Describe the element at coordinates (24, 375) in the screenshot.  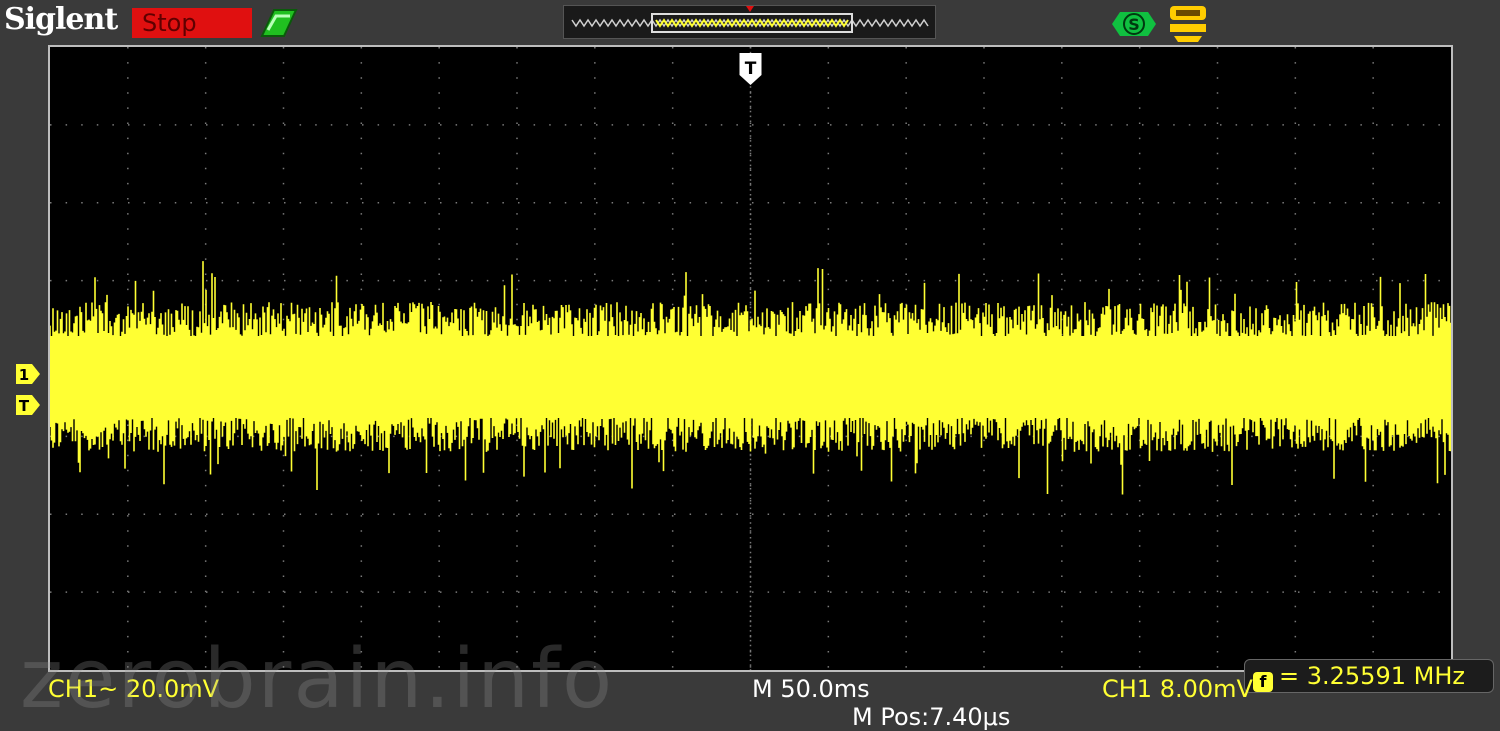
I see `svg-text: 1` at that location.